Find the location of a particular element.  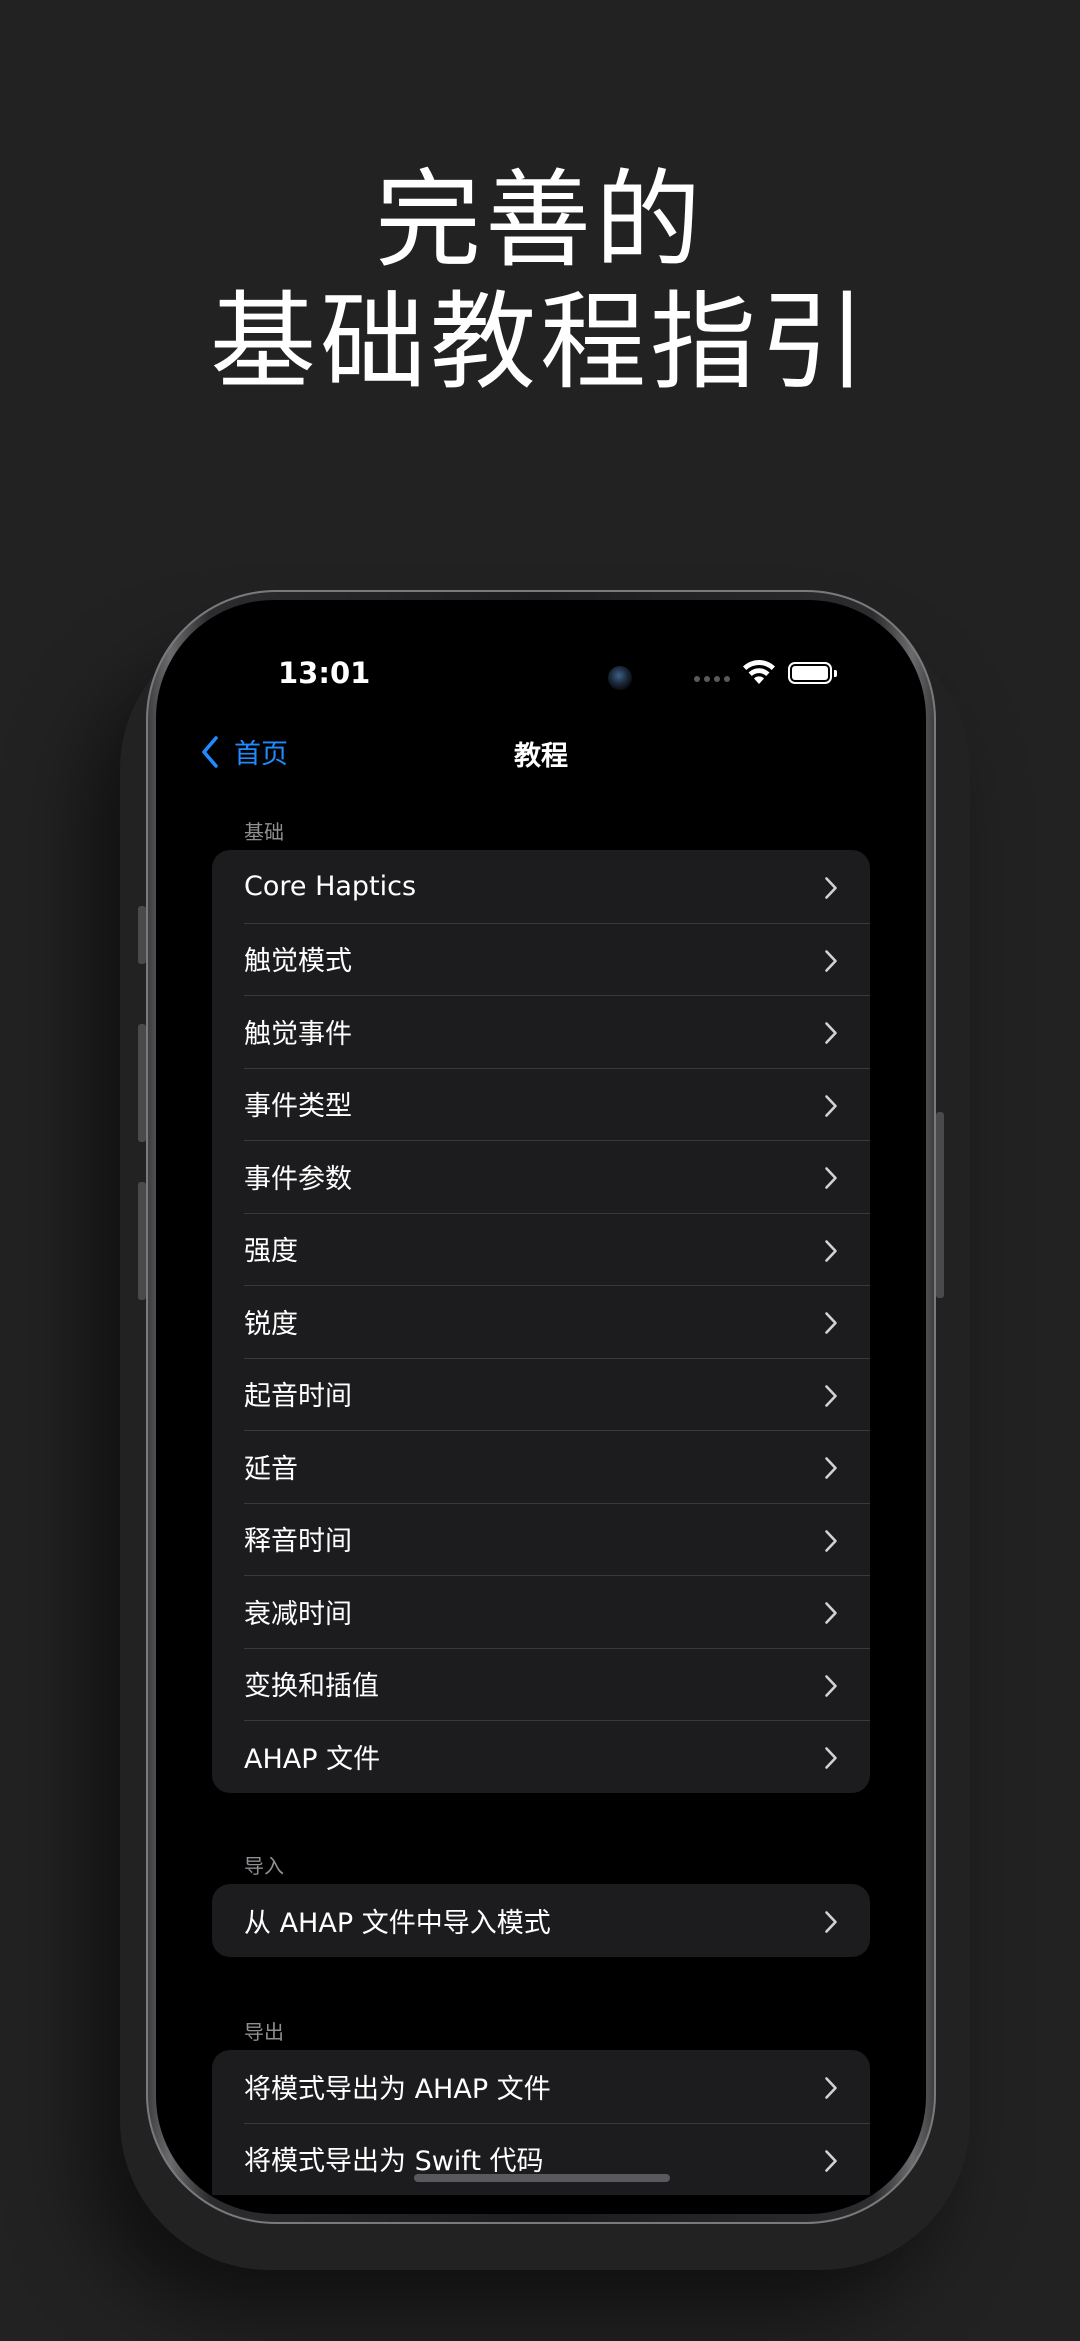

page-title: 教程 is located at coordinates (541, 756).